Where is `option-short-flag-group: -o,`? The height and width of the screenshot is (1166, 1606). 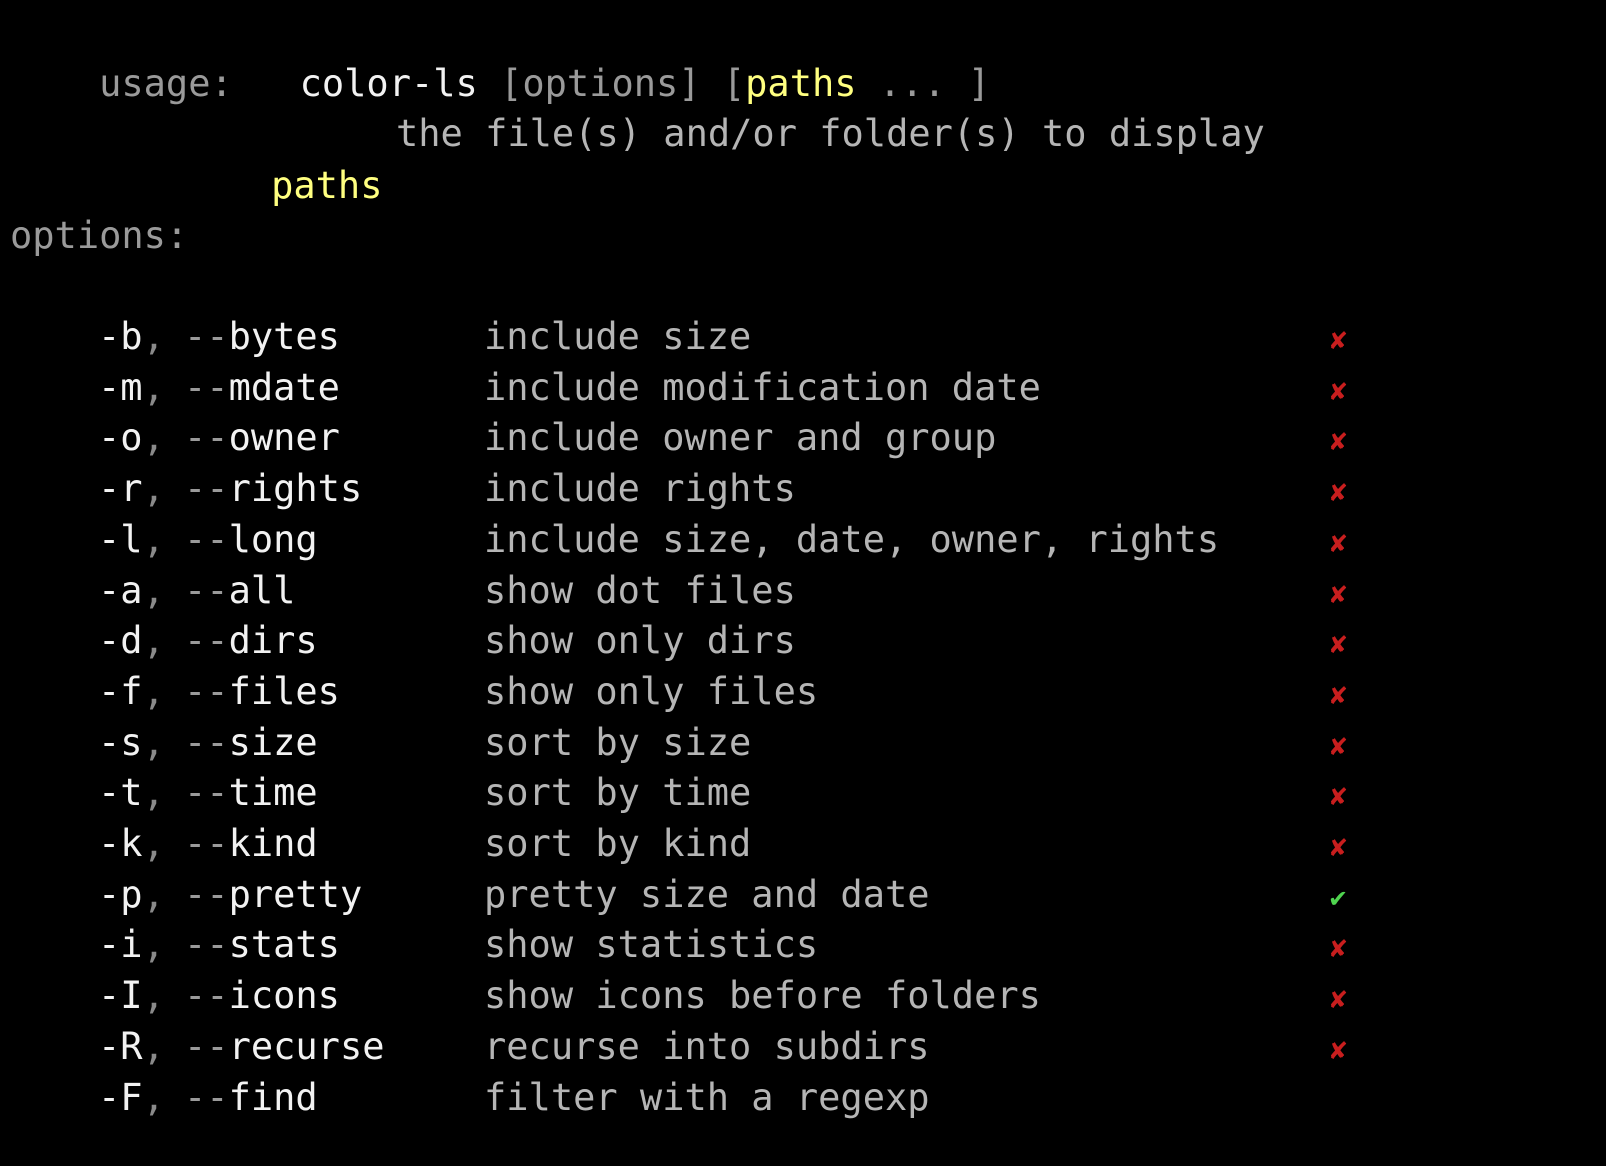 option-short-flag-group: -o, is located at coordinates (131, 438).